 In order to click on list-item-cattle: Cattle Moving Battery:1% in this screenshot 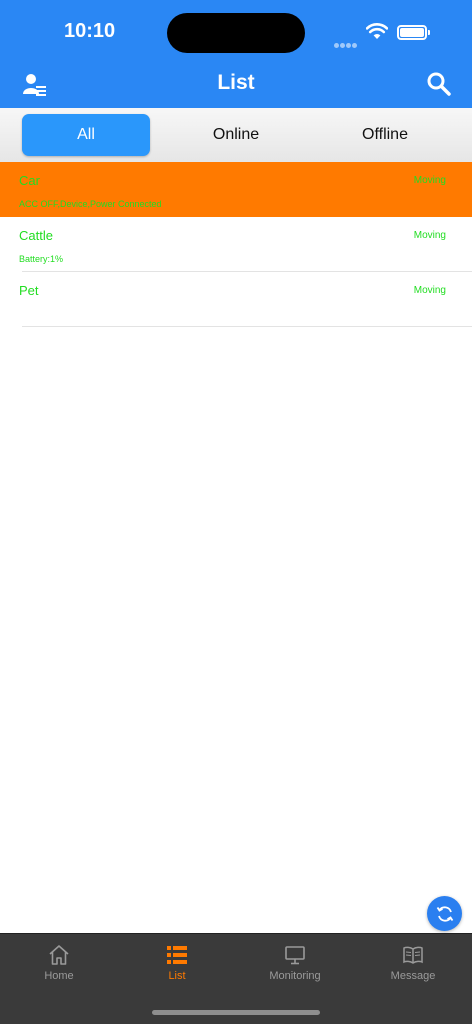, I will do `click(236, 244)`.